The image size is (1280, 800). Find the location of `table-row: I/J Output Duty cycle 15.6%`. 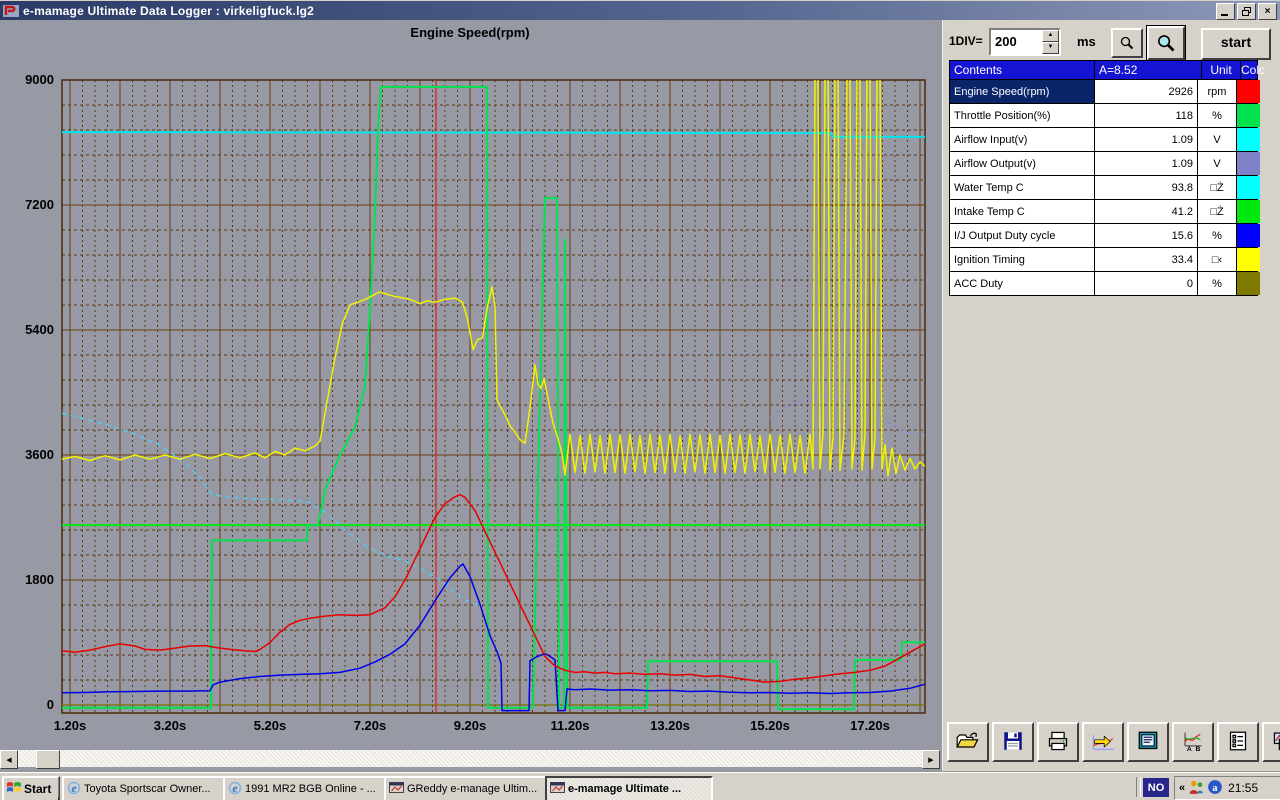

table-row: I/J Output Duty cycle 15.6% is located at coordinates (1105, 236).